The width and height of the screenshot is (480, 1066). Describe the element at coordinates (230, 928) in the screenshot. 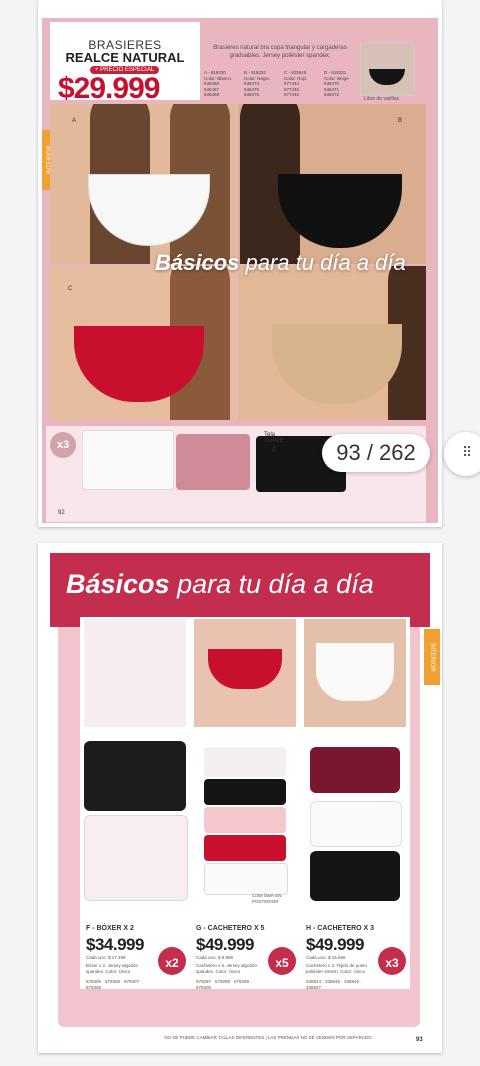

I see `product-name: G - CACHETERO X 5` at that location.